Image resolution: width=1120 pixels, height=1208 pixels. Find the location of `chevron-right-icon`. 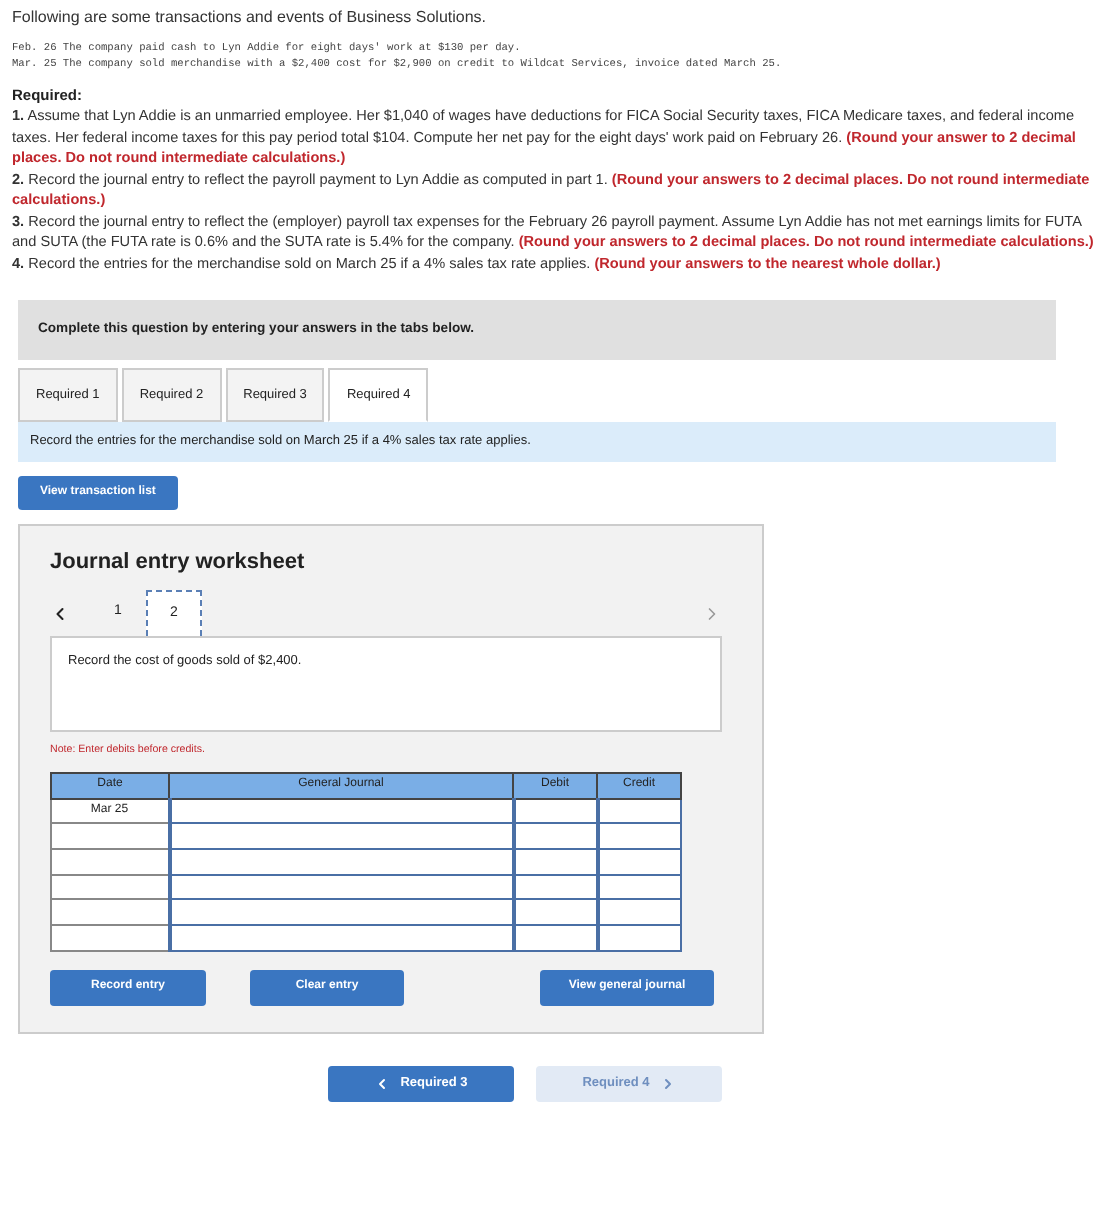

chevron-right-icon is located at coordinates (667, 1084).